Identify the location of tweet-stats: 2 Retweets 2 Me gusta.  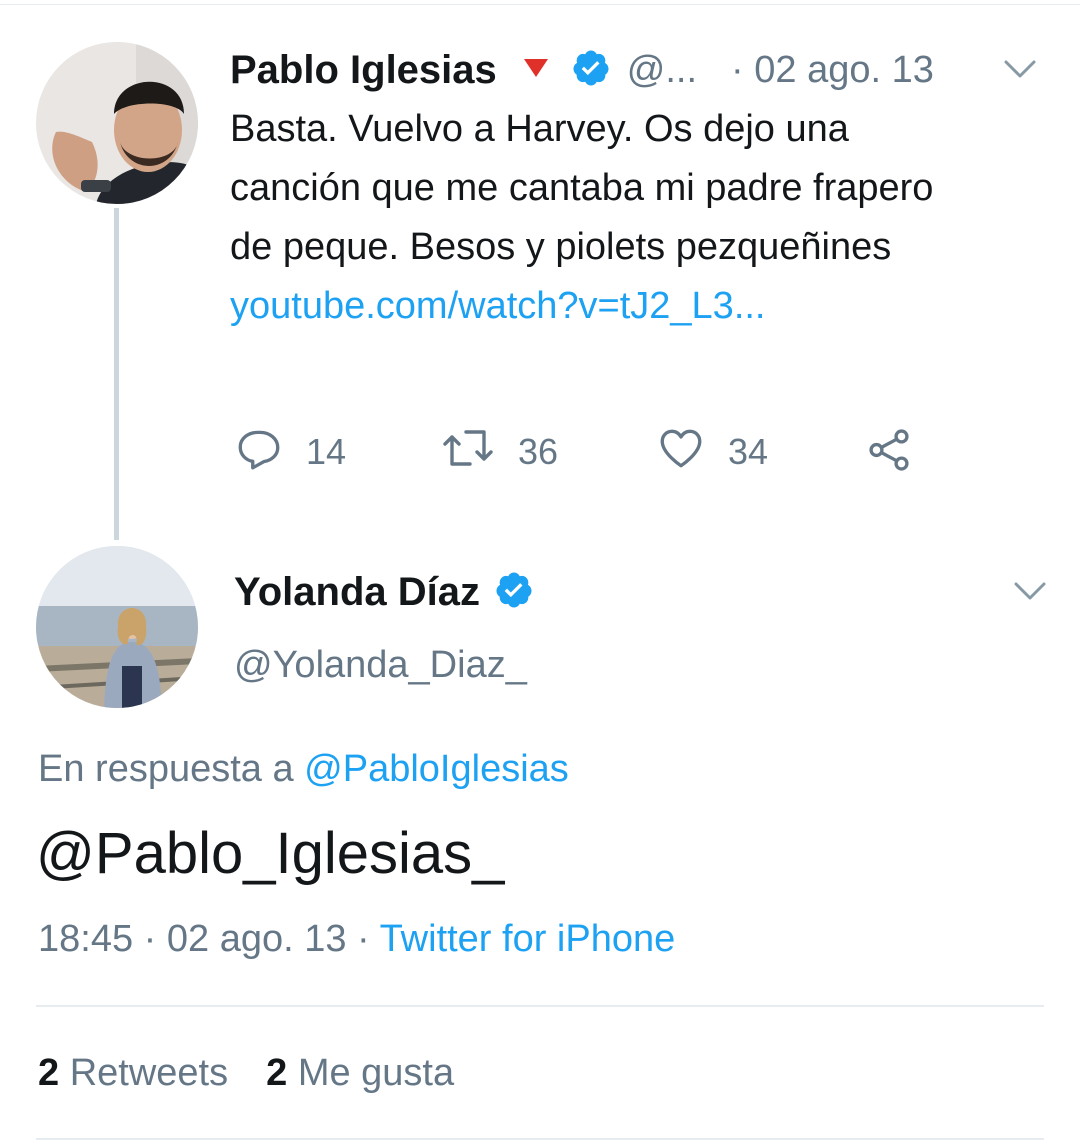
(246, 1073).